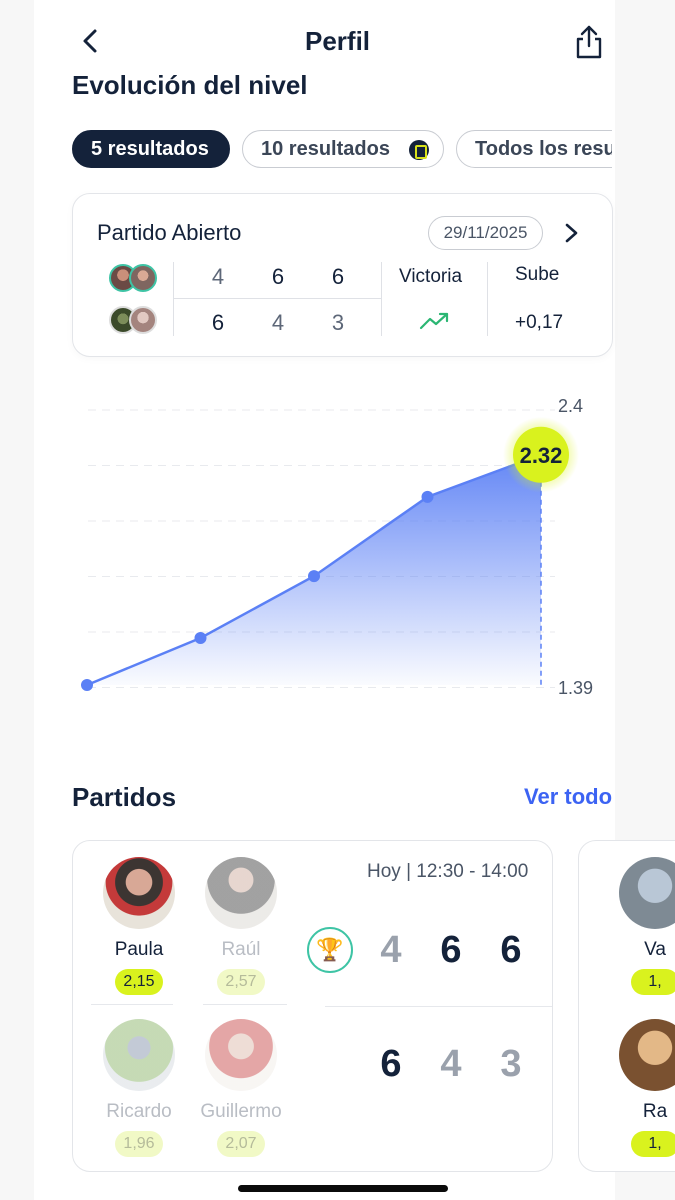 The height and width of the screenshot is (1200, 675). Describe the element at coordinates (190, 85) in the screenshot. I see `level-evolution-title: Evolución del nivel` at that location.